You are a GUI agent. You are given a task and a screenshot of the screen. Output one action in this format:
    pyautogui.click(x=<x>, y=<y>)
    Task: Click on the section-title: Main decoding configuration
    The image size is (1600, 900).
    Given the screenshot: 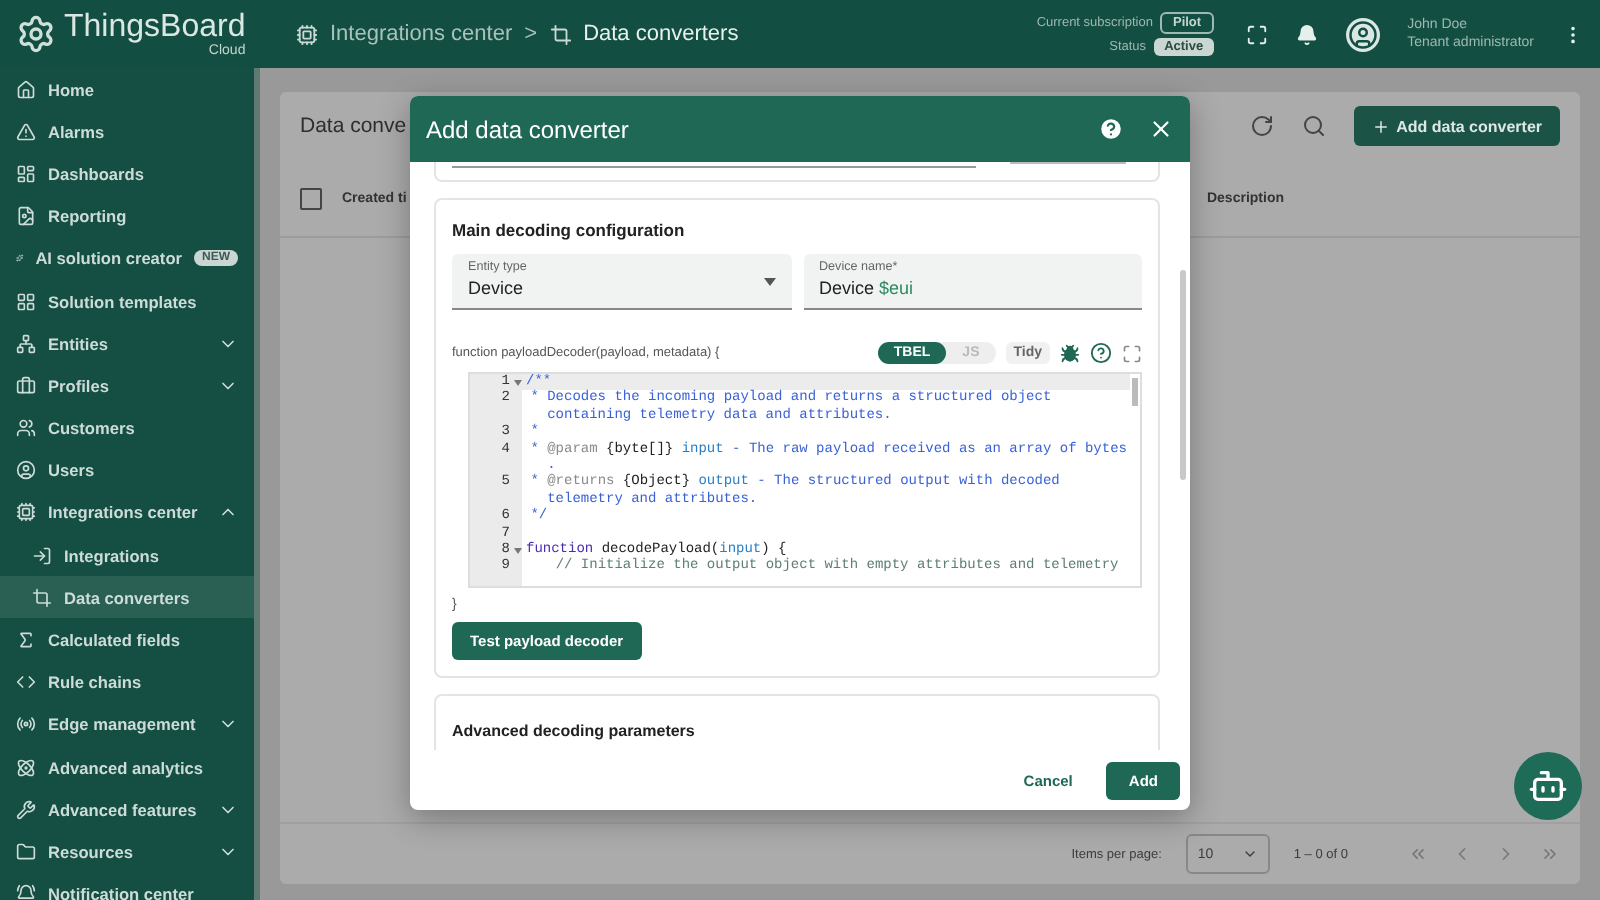 What is the action you would take?
    pyautogui.click(x=569, y=230)
    